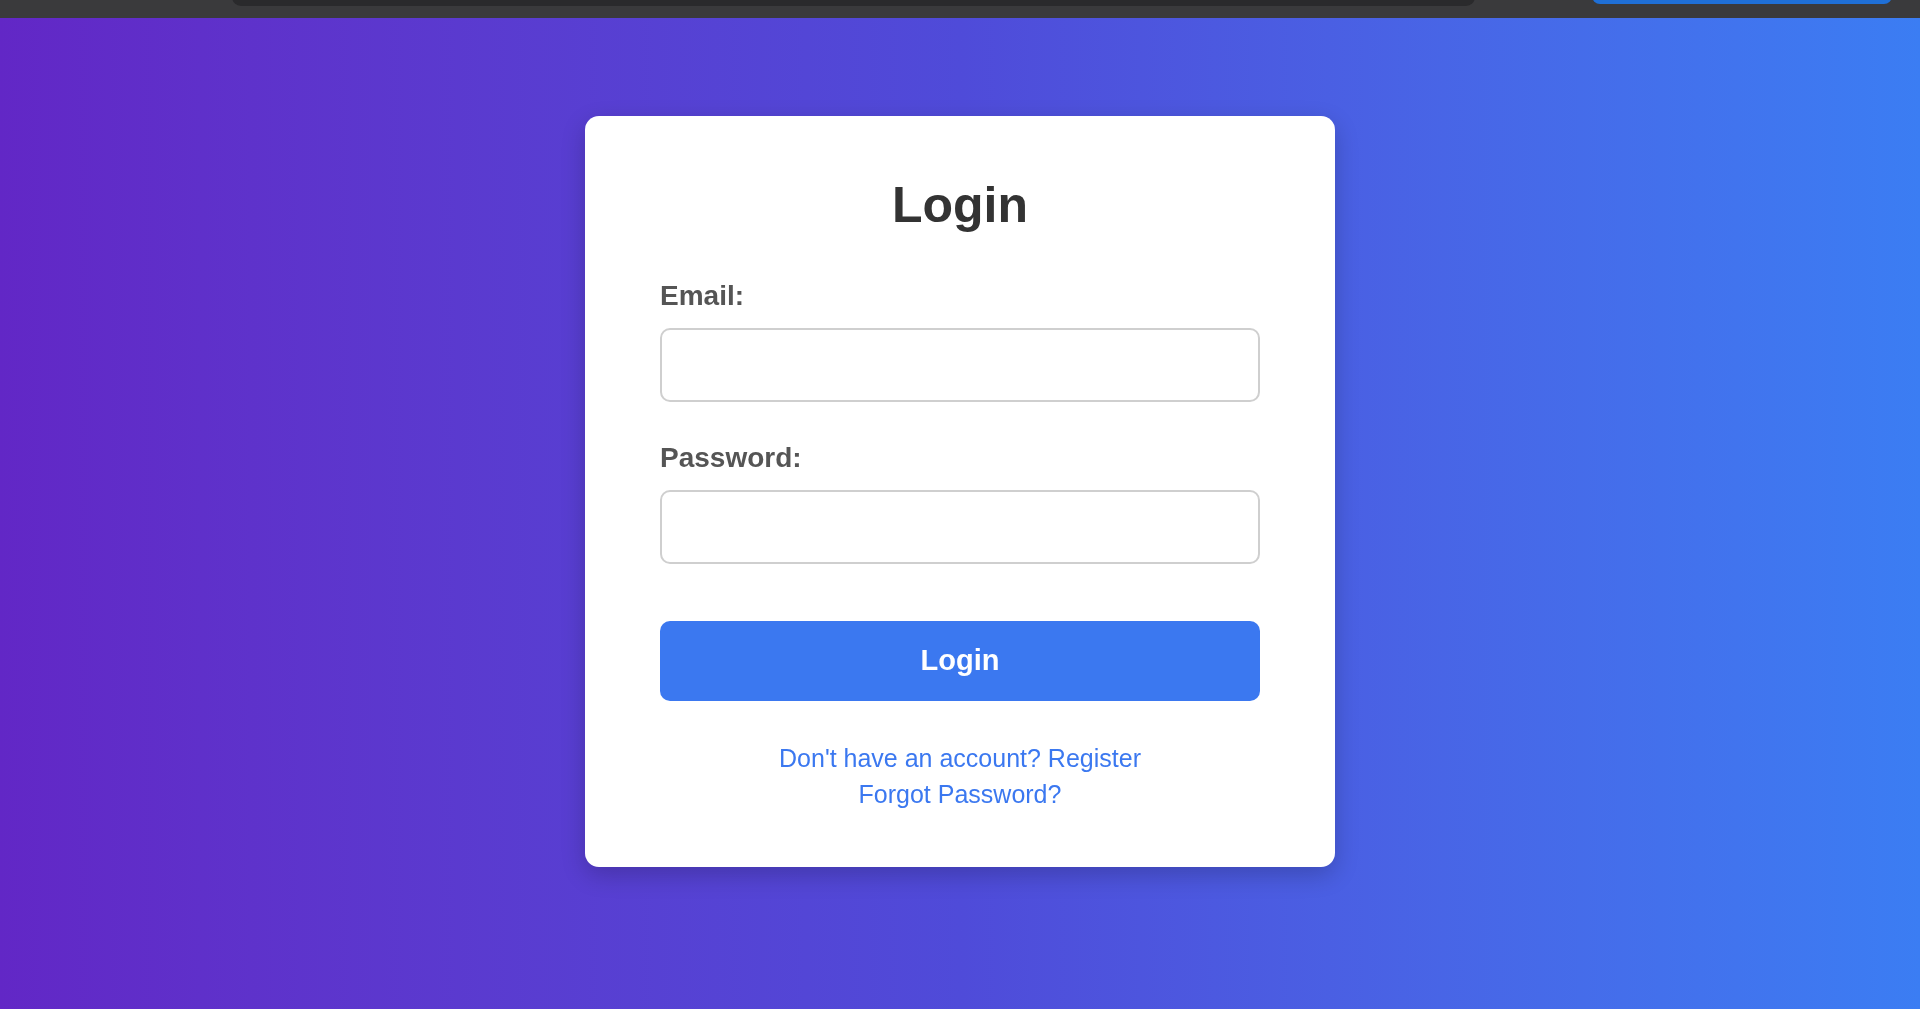  I want to click on forgot-password-link: Forgot Password?, so click(960, 794).